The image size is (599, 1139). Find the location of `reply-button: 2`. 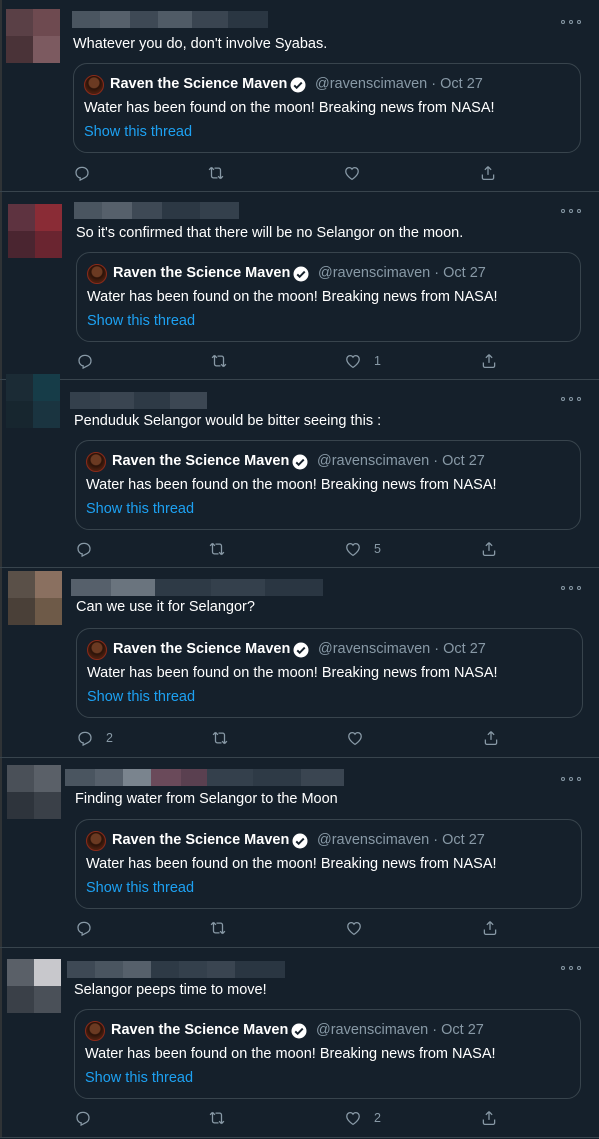

reply-button: 2 is located at coordinates (94, 738).